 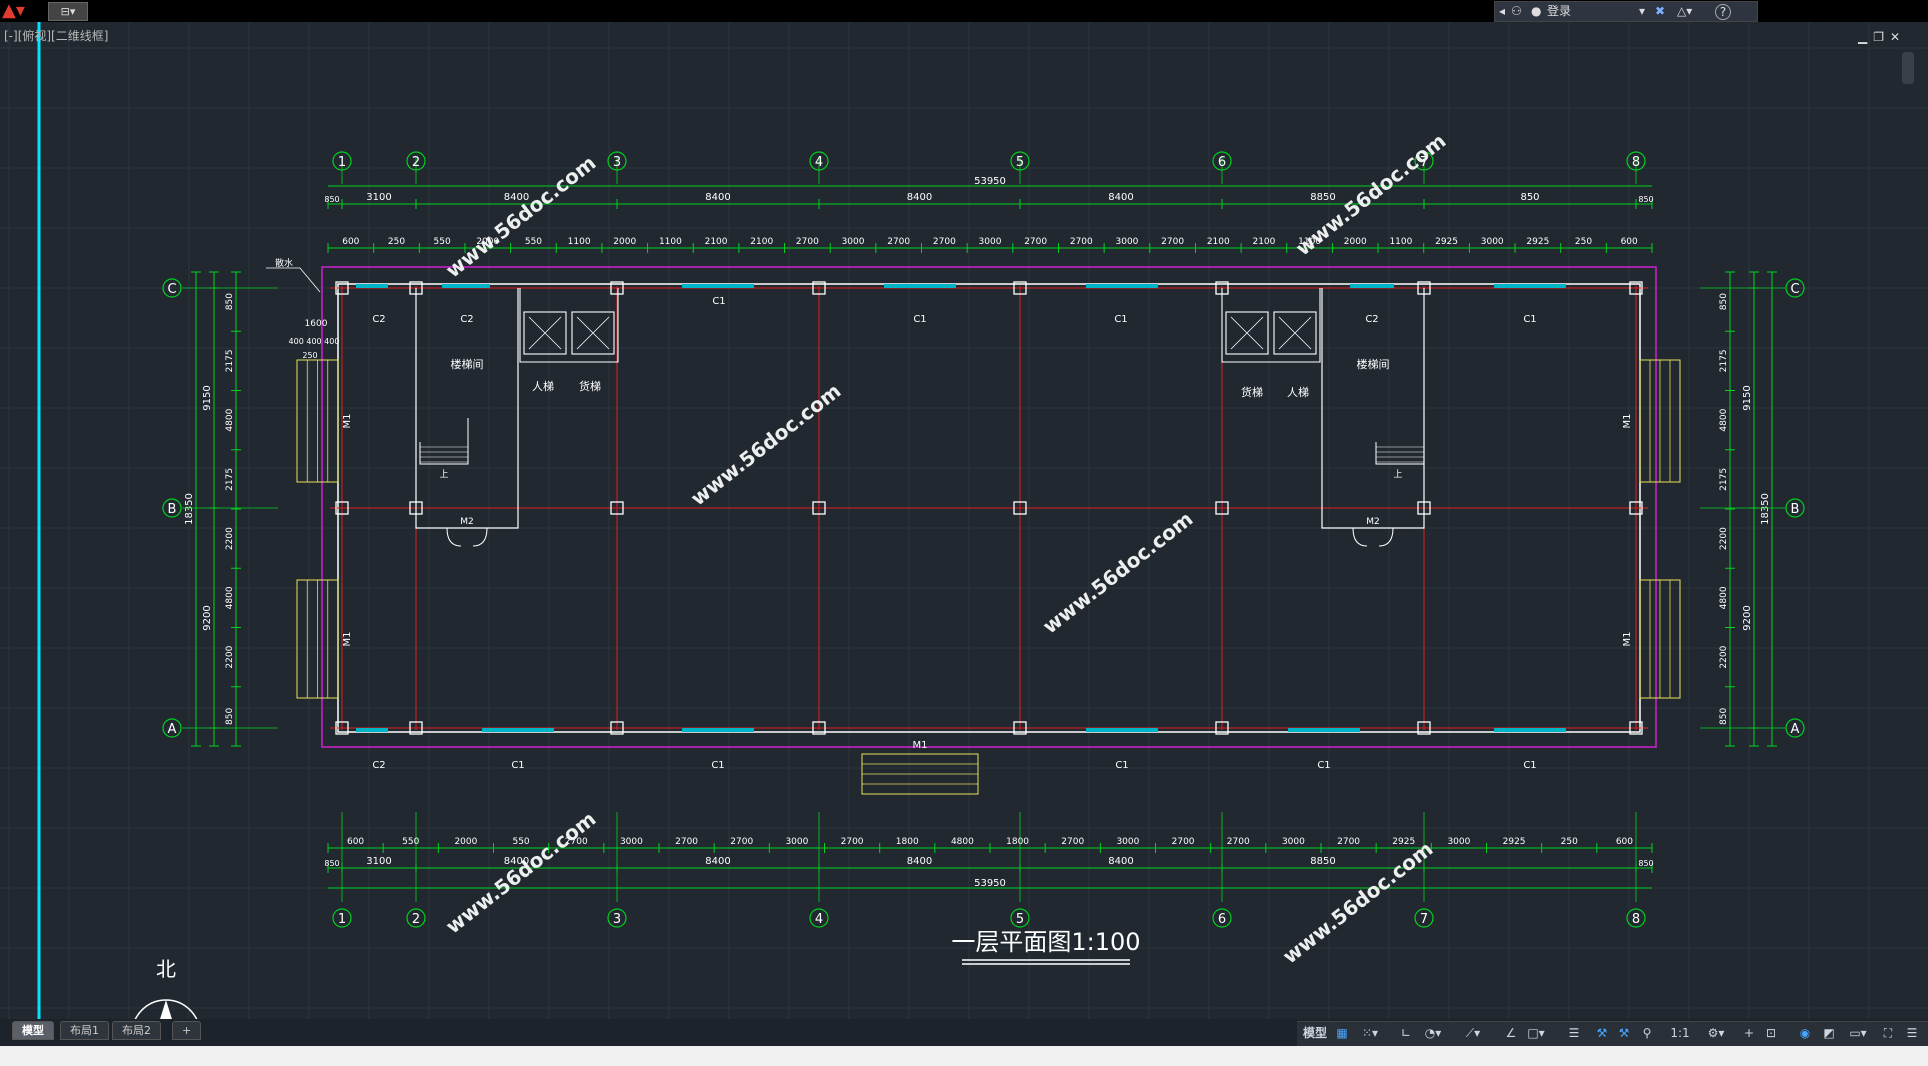 I want to click on grid-bubble-label: 4, so click(x=819, y=162).